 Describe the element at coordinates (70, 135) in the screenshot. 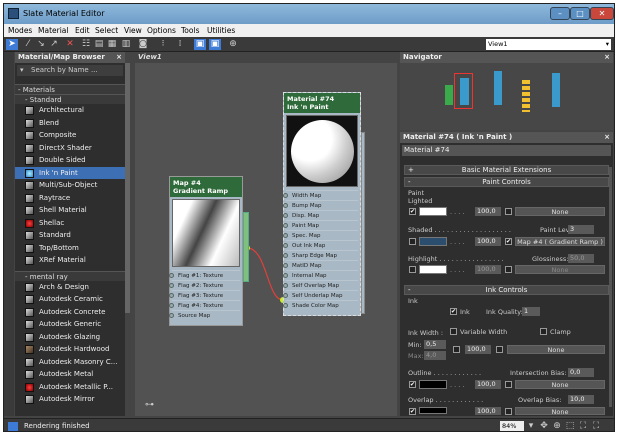

I see `list-item: Composite` at that location.